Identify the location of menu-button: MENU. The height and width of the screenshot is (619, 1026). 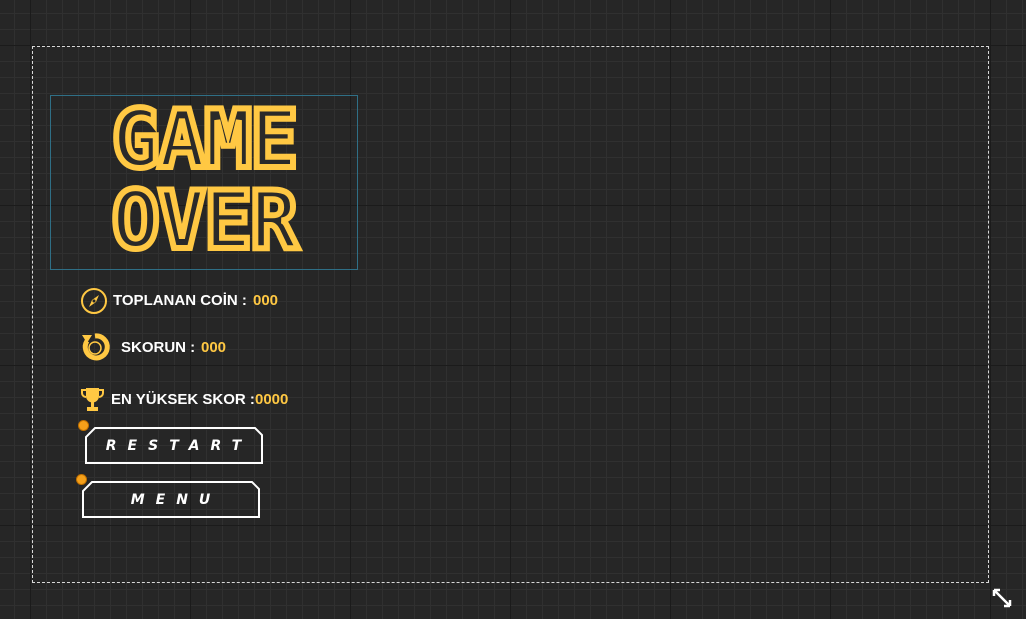
(171, 499).